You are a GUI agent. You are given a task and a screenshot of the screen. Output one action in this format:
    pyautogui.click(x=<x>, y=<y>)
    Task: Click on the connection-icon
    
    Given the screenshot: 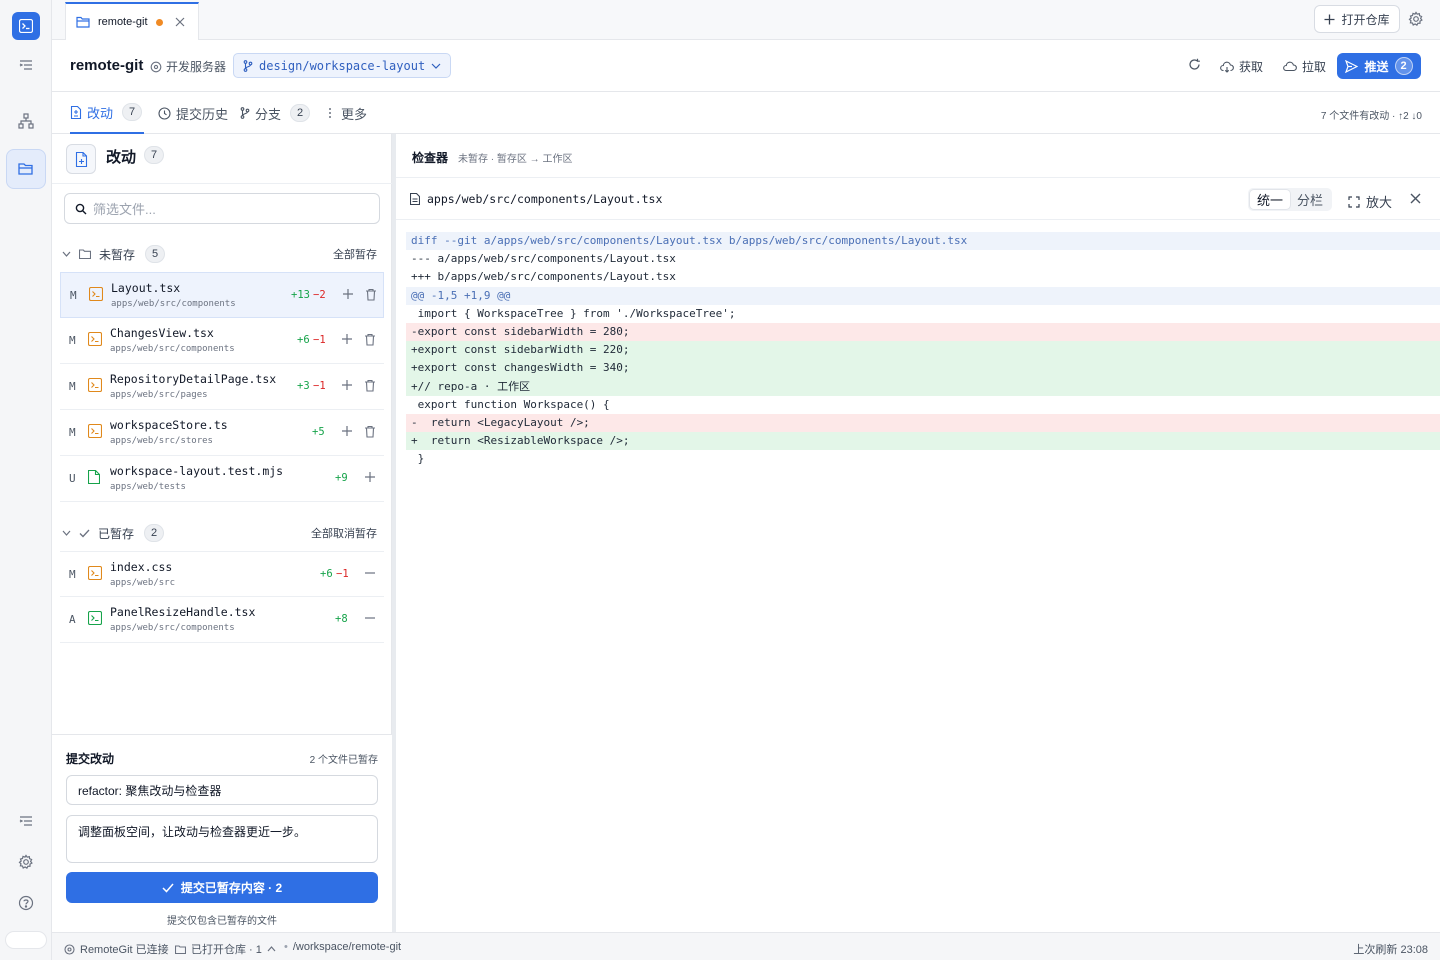 What is the action you would take?
    pyautogui.click(x=69, y=949)
    